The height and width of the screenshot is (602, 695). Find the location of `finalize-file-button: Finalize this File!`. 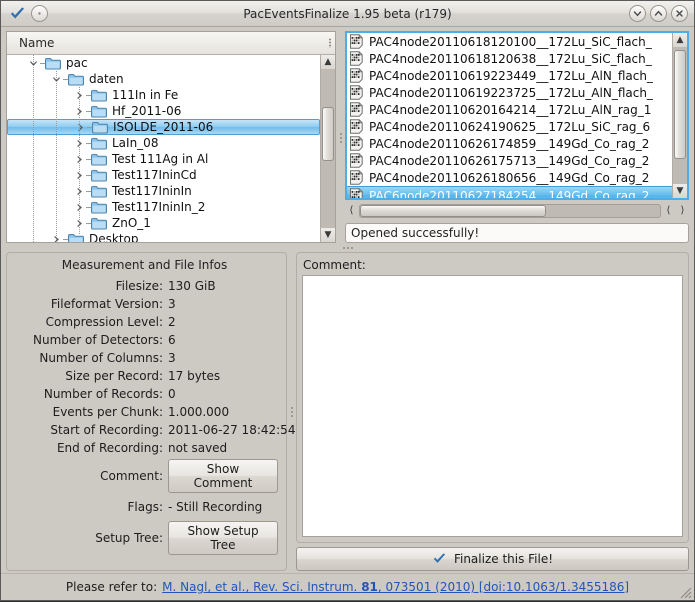

finalize-file-button: Finalize this File! is located at coordinates (492, 559).